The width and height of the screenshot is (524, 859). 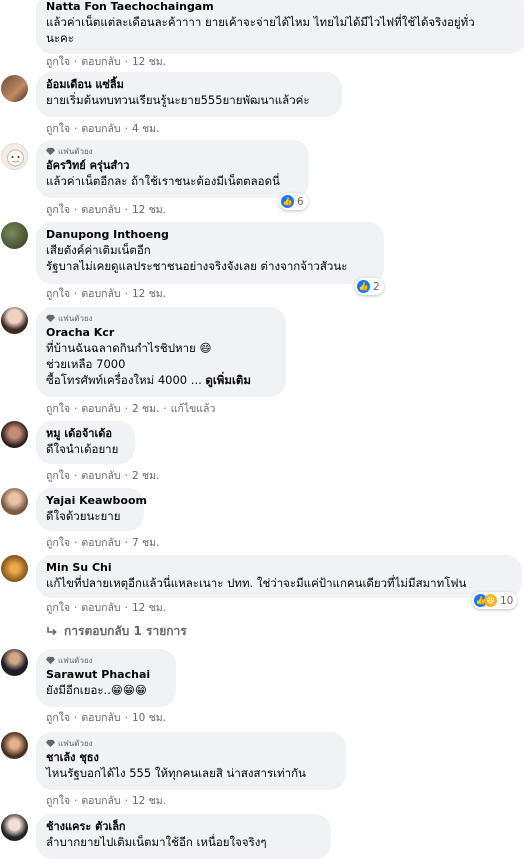 I want to click on commenter-name: Yajai Keawboom, so click(x=96, y=501).